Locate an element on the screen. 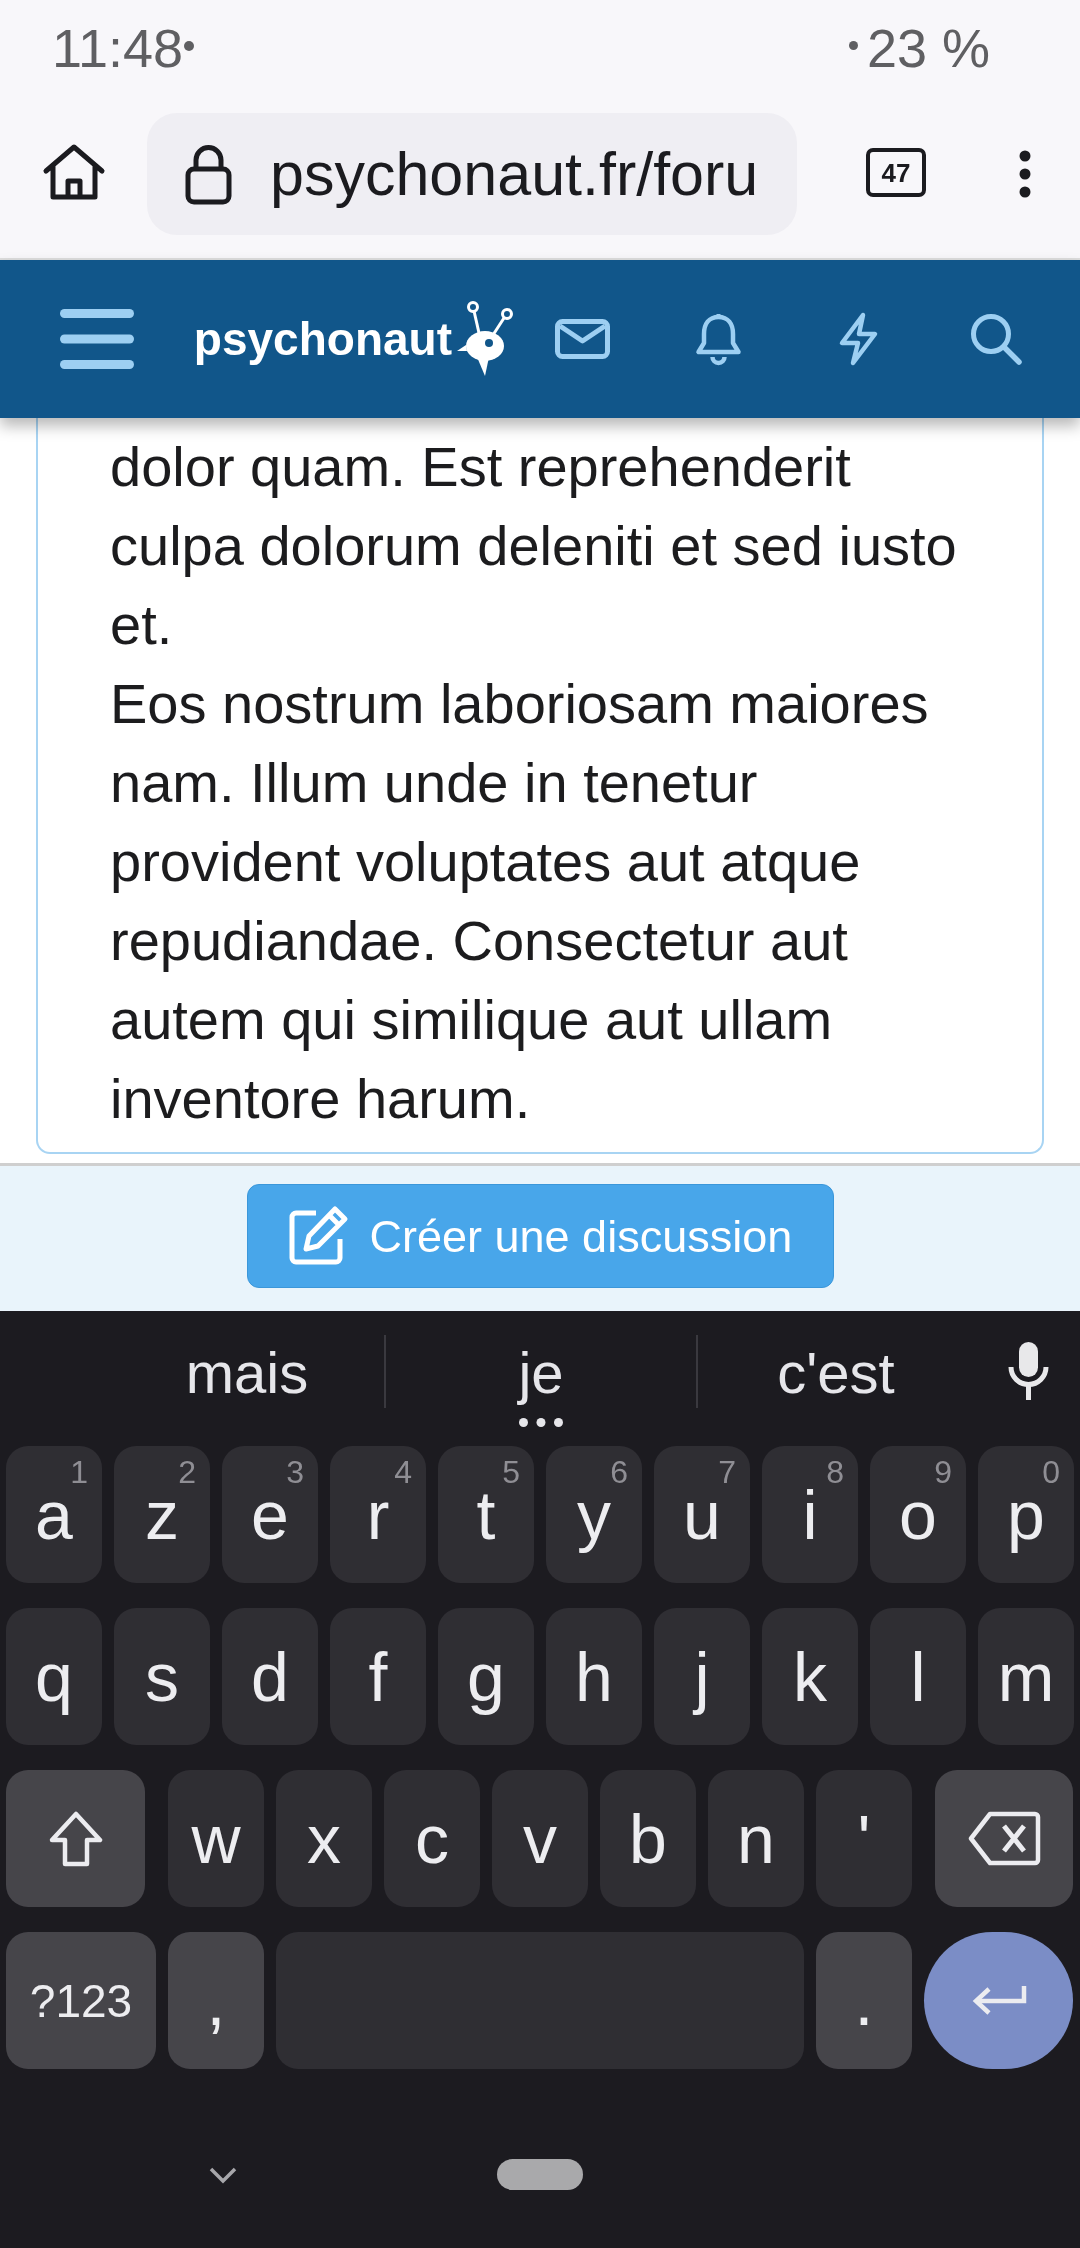 Image resolution: width=1080 pixels, height=2248 pixels. letter-key: m is located at coordinates (1026, 1676).